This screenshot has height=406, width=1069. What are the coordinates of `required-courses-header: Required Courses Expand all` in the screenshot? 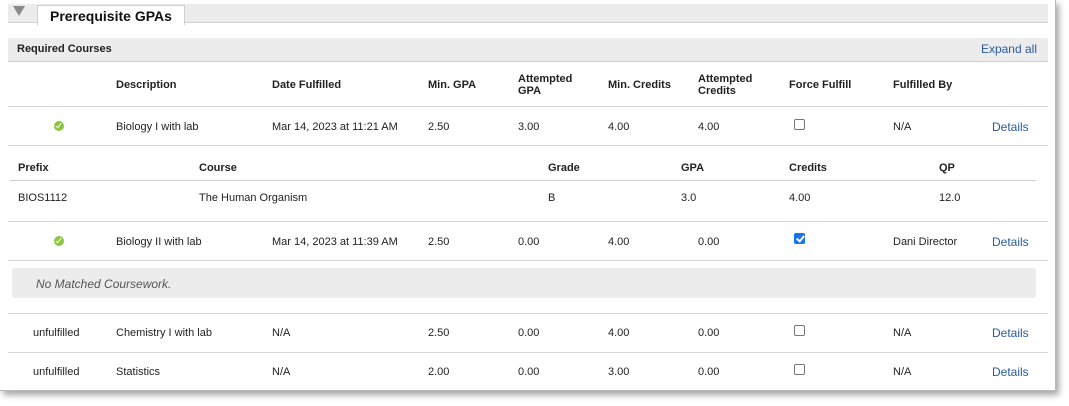 It's located at (528, 50).